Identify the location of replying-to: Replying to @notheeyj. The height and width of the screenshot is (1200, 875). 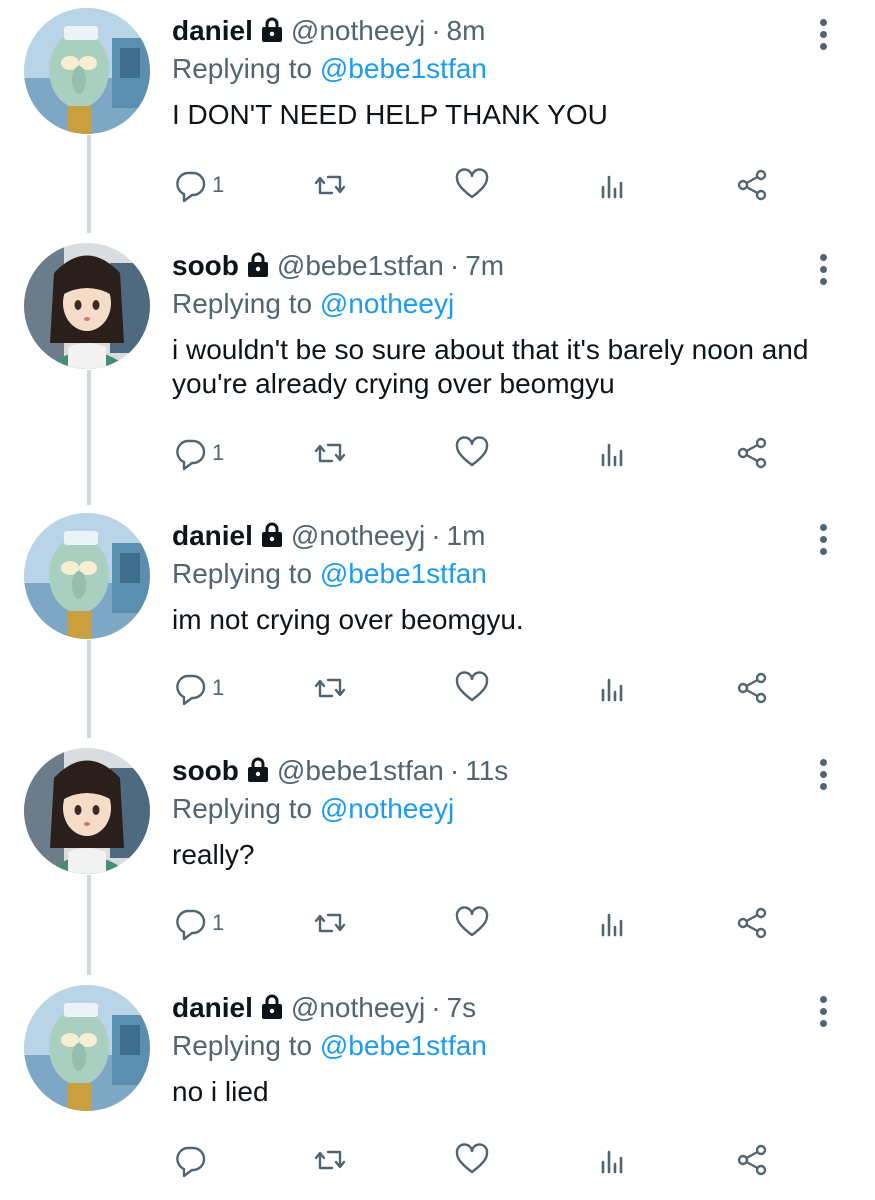
(313, 304).